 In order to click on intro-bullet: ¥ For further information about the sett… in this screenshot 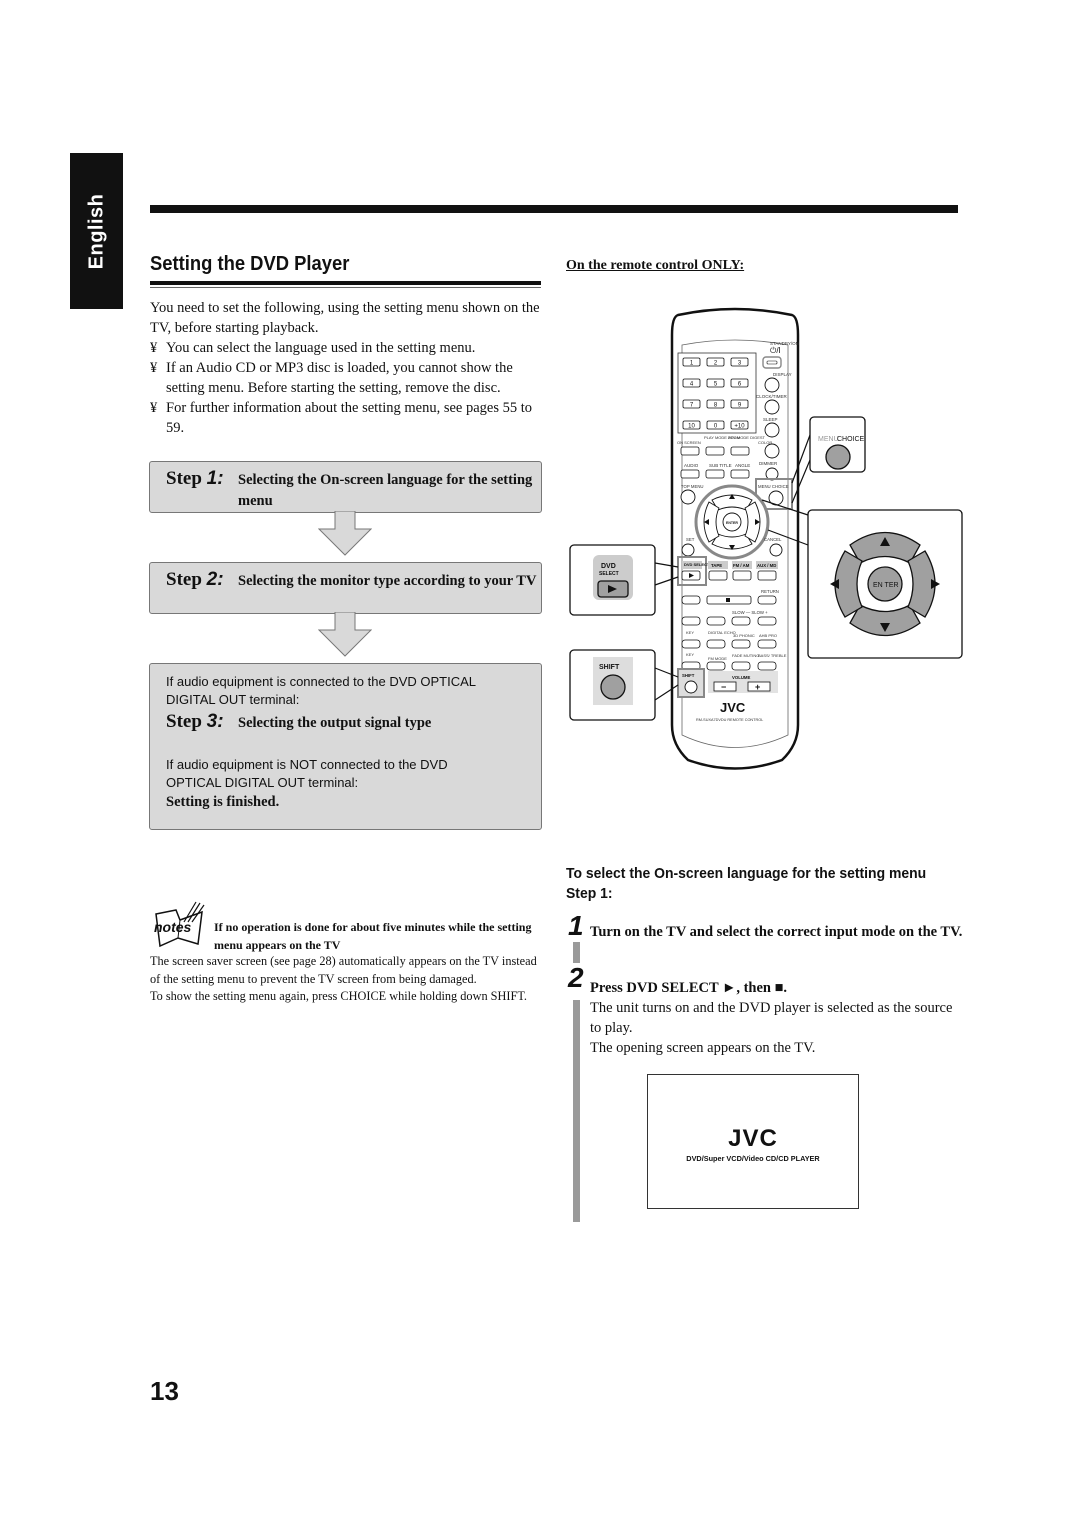, I will do `click(347, 418)`.